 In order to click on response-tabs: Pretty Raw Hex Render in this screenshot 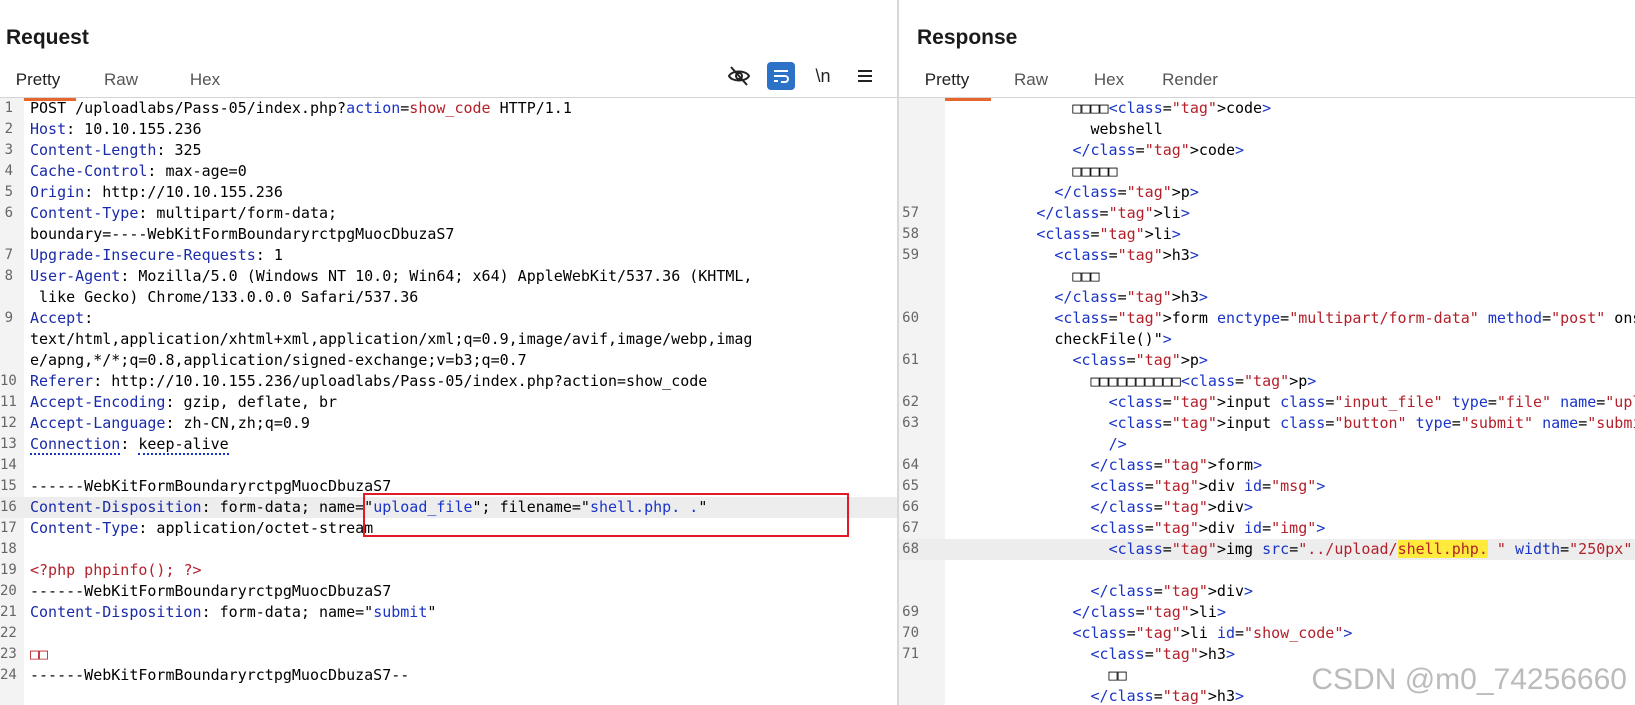, I will do `click(1068, 82)`.